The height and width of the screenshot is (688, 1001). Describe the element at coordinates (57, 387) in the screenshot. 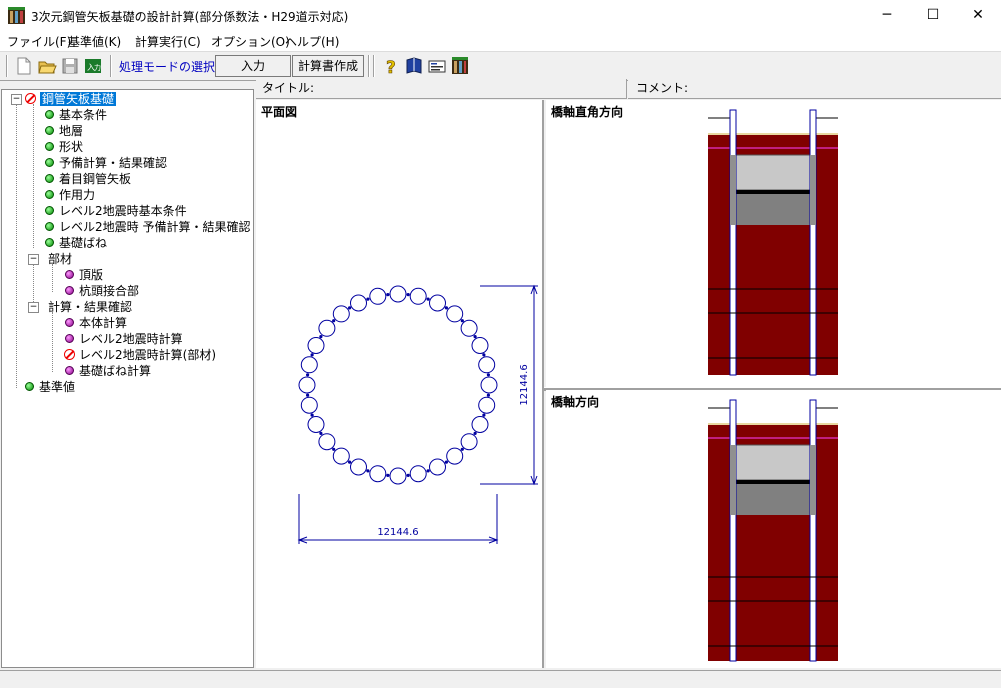

I see `tree-item-label: 基準値` at that location.